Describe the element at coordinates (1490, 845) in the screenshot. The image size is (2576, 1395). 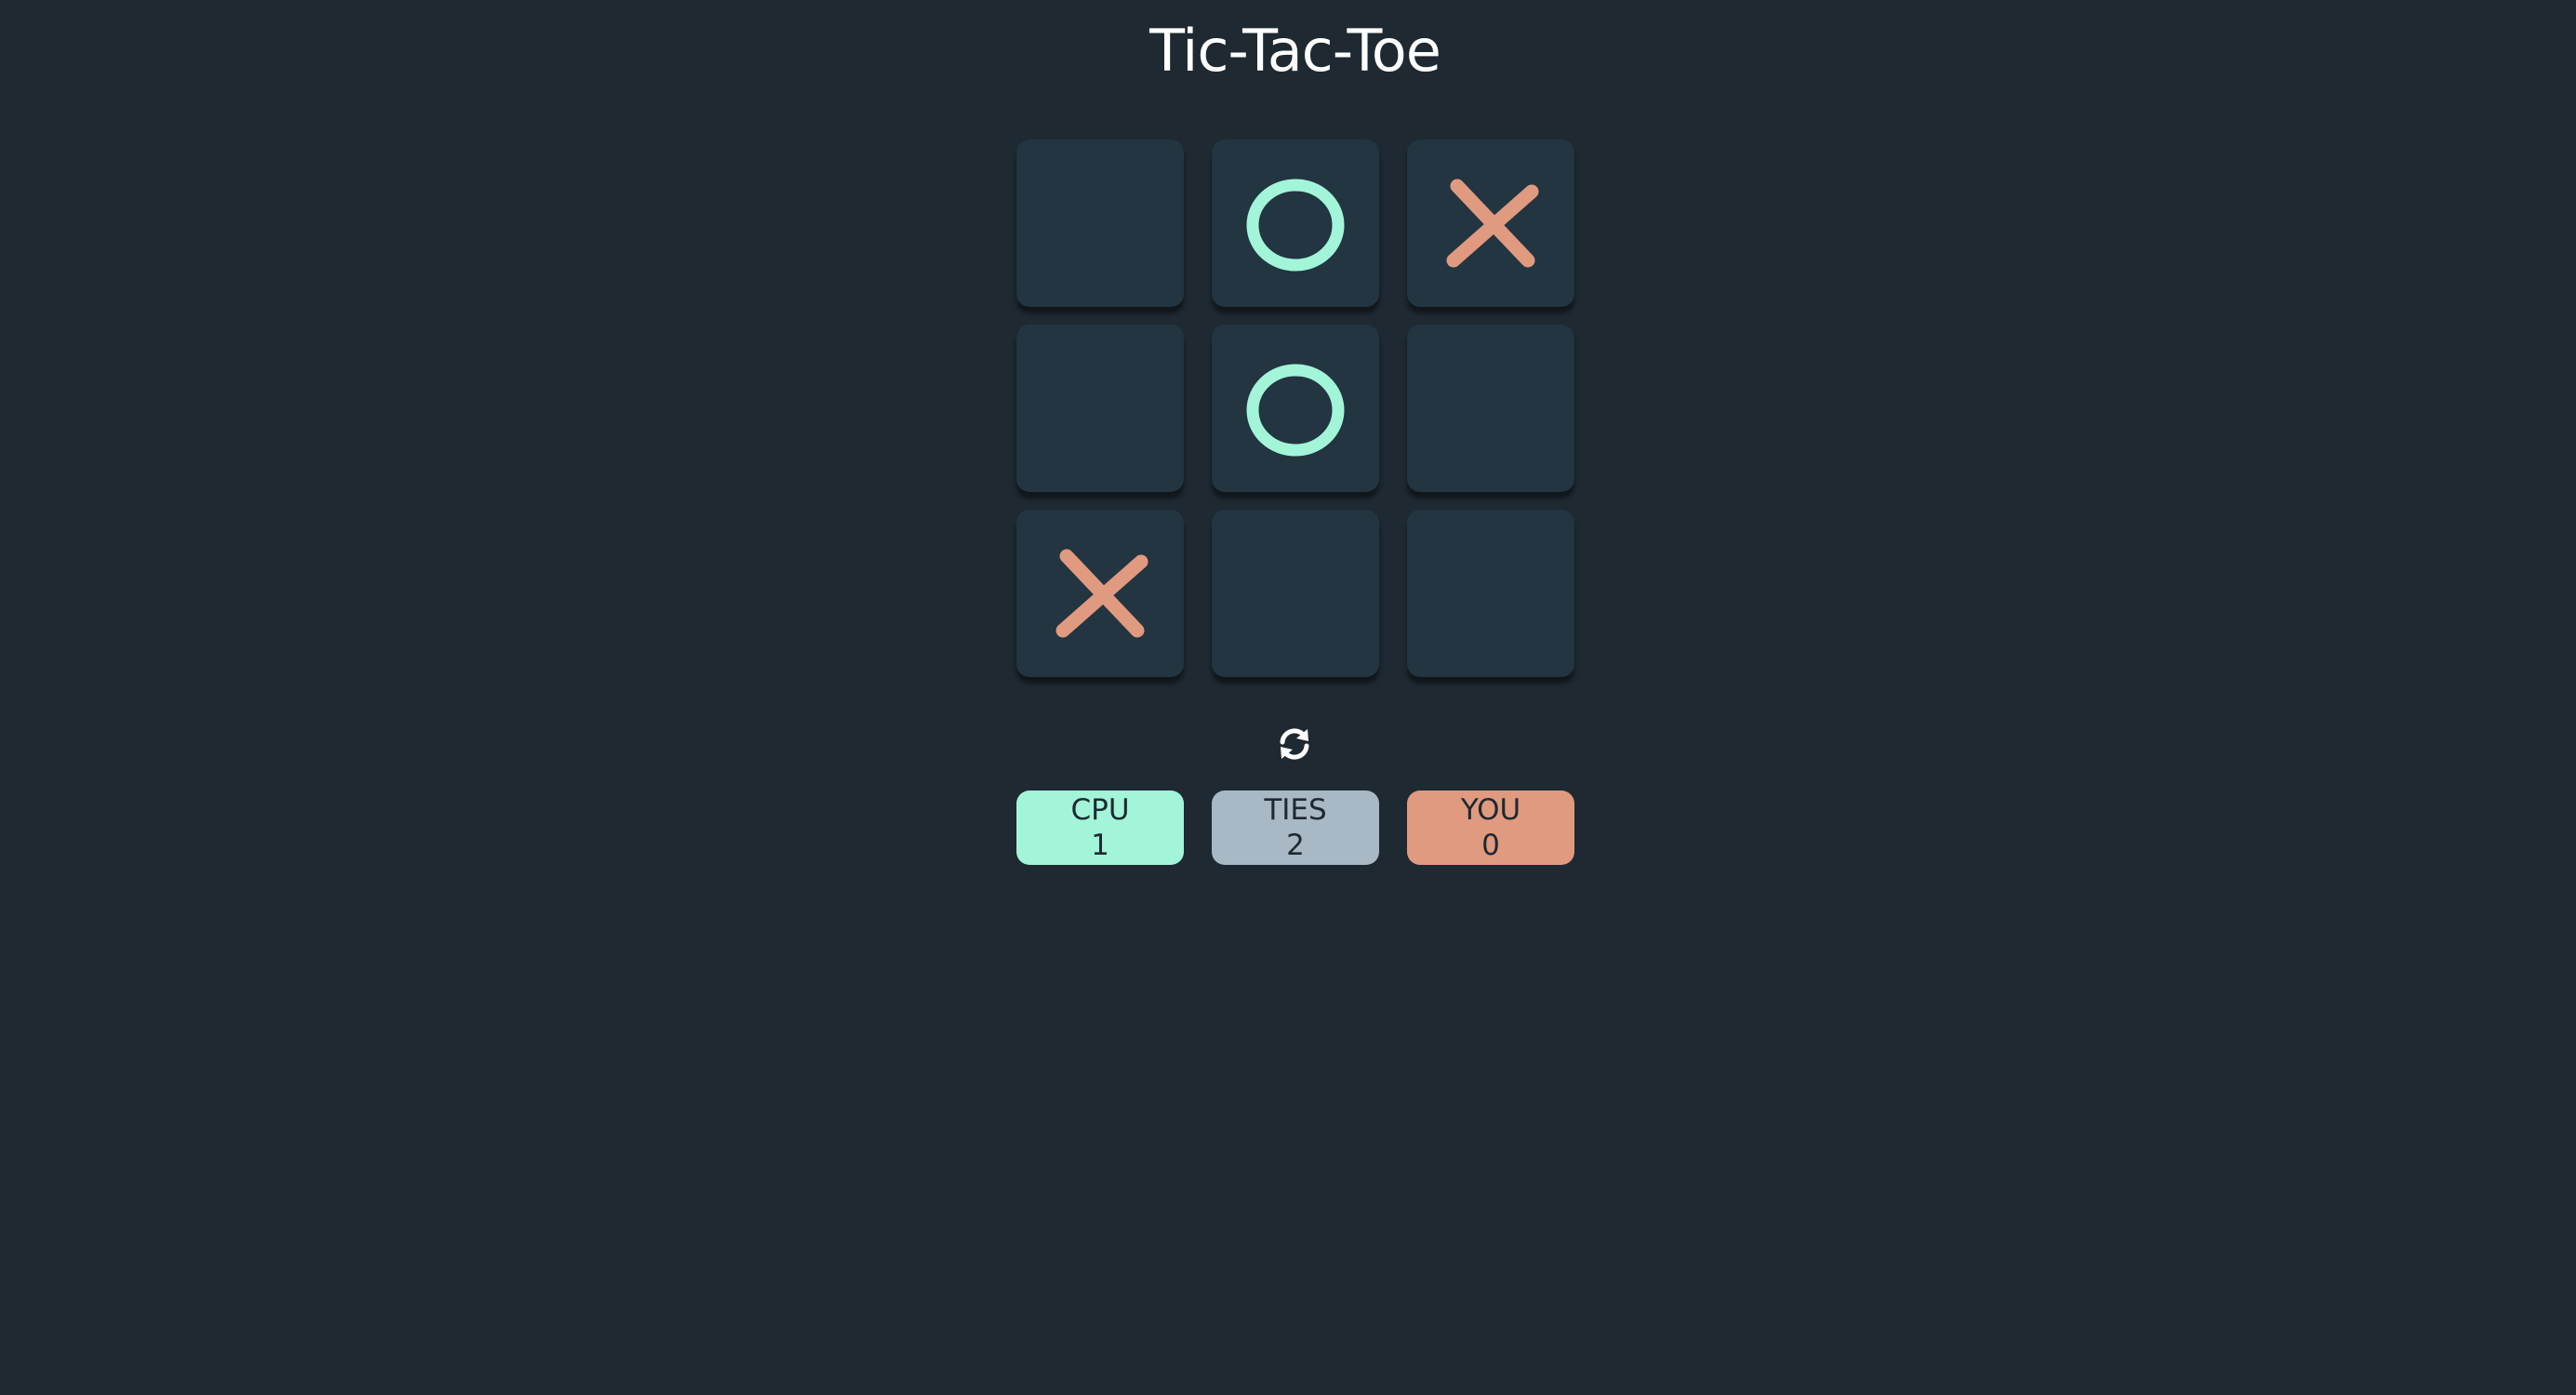
I see `score-you-value: 0` at that location.